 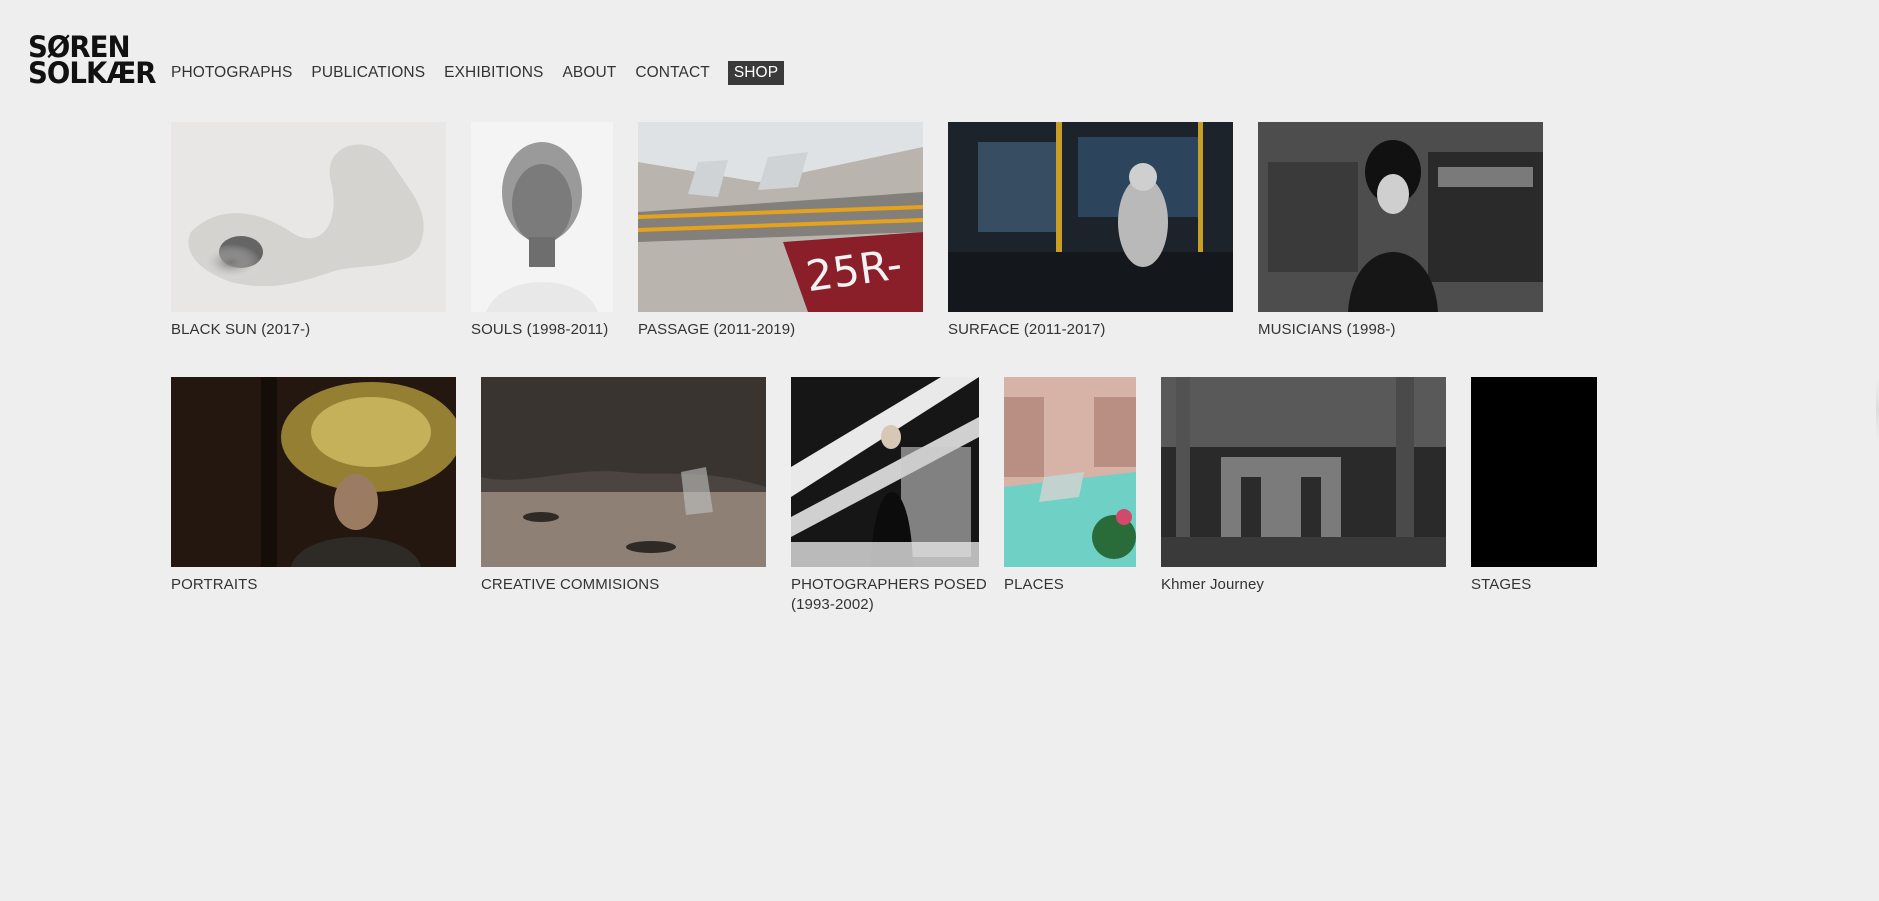 What do you see at coordinates (1303, 472) in the screenshot?
I see `thumbnail-khmer-journey` at bounding box center [1303, 472].